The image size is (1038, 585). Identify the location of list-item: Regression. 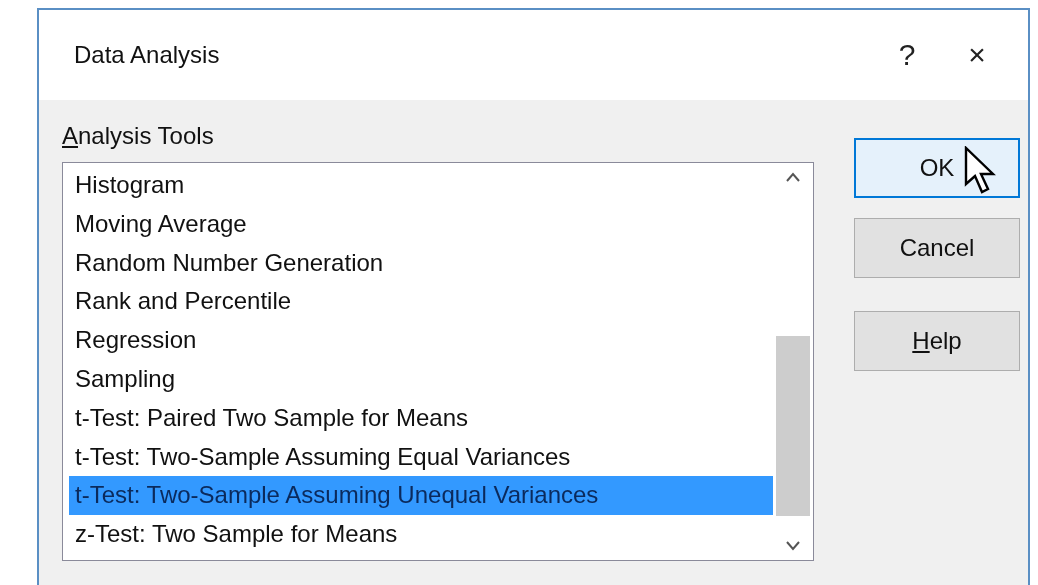
(421, 340).